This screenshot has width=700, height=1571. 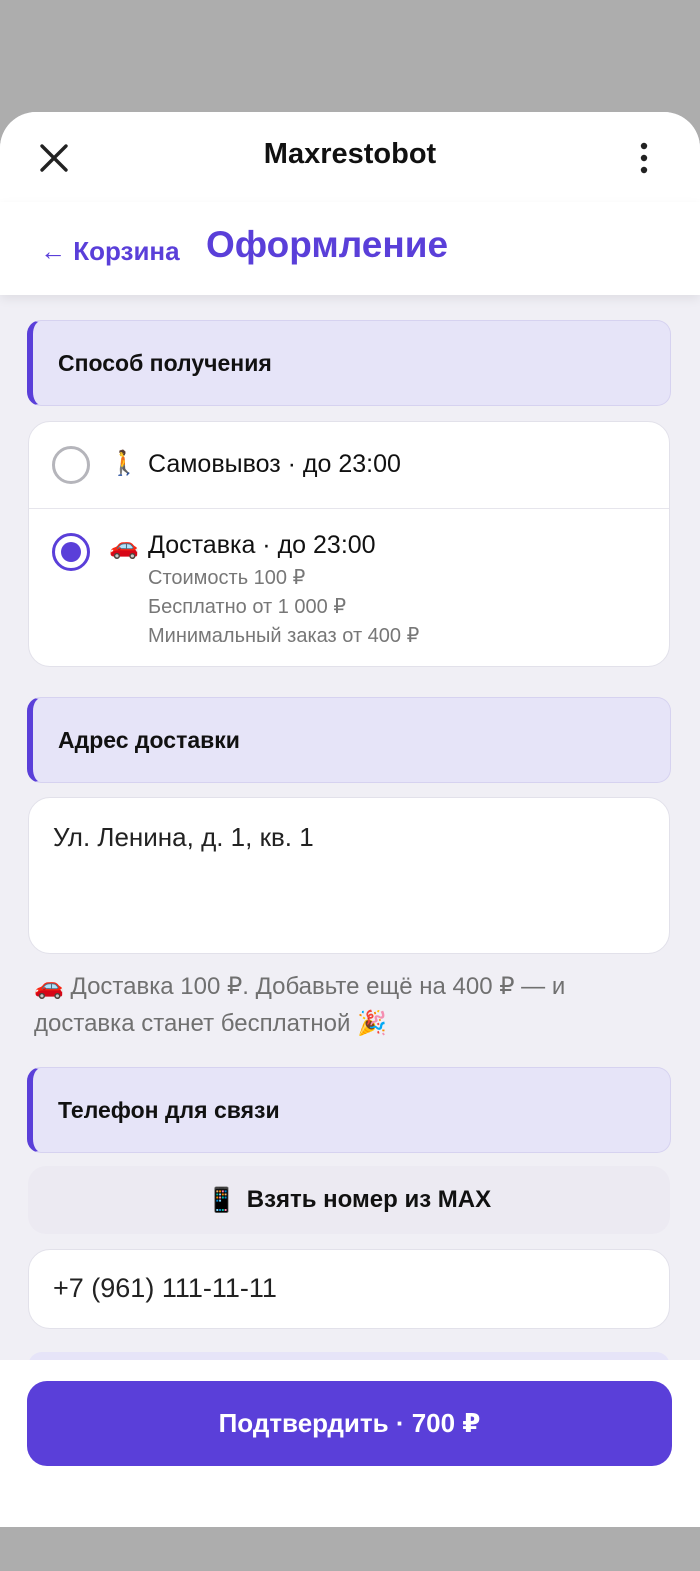 What do you see at coordinates (349, 1289) in the screenshot?
I see `phone-input: +7 (961) 111-11-11` at bounding box center [349, 1289].